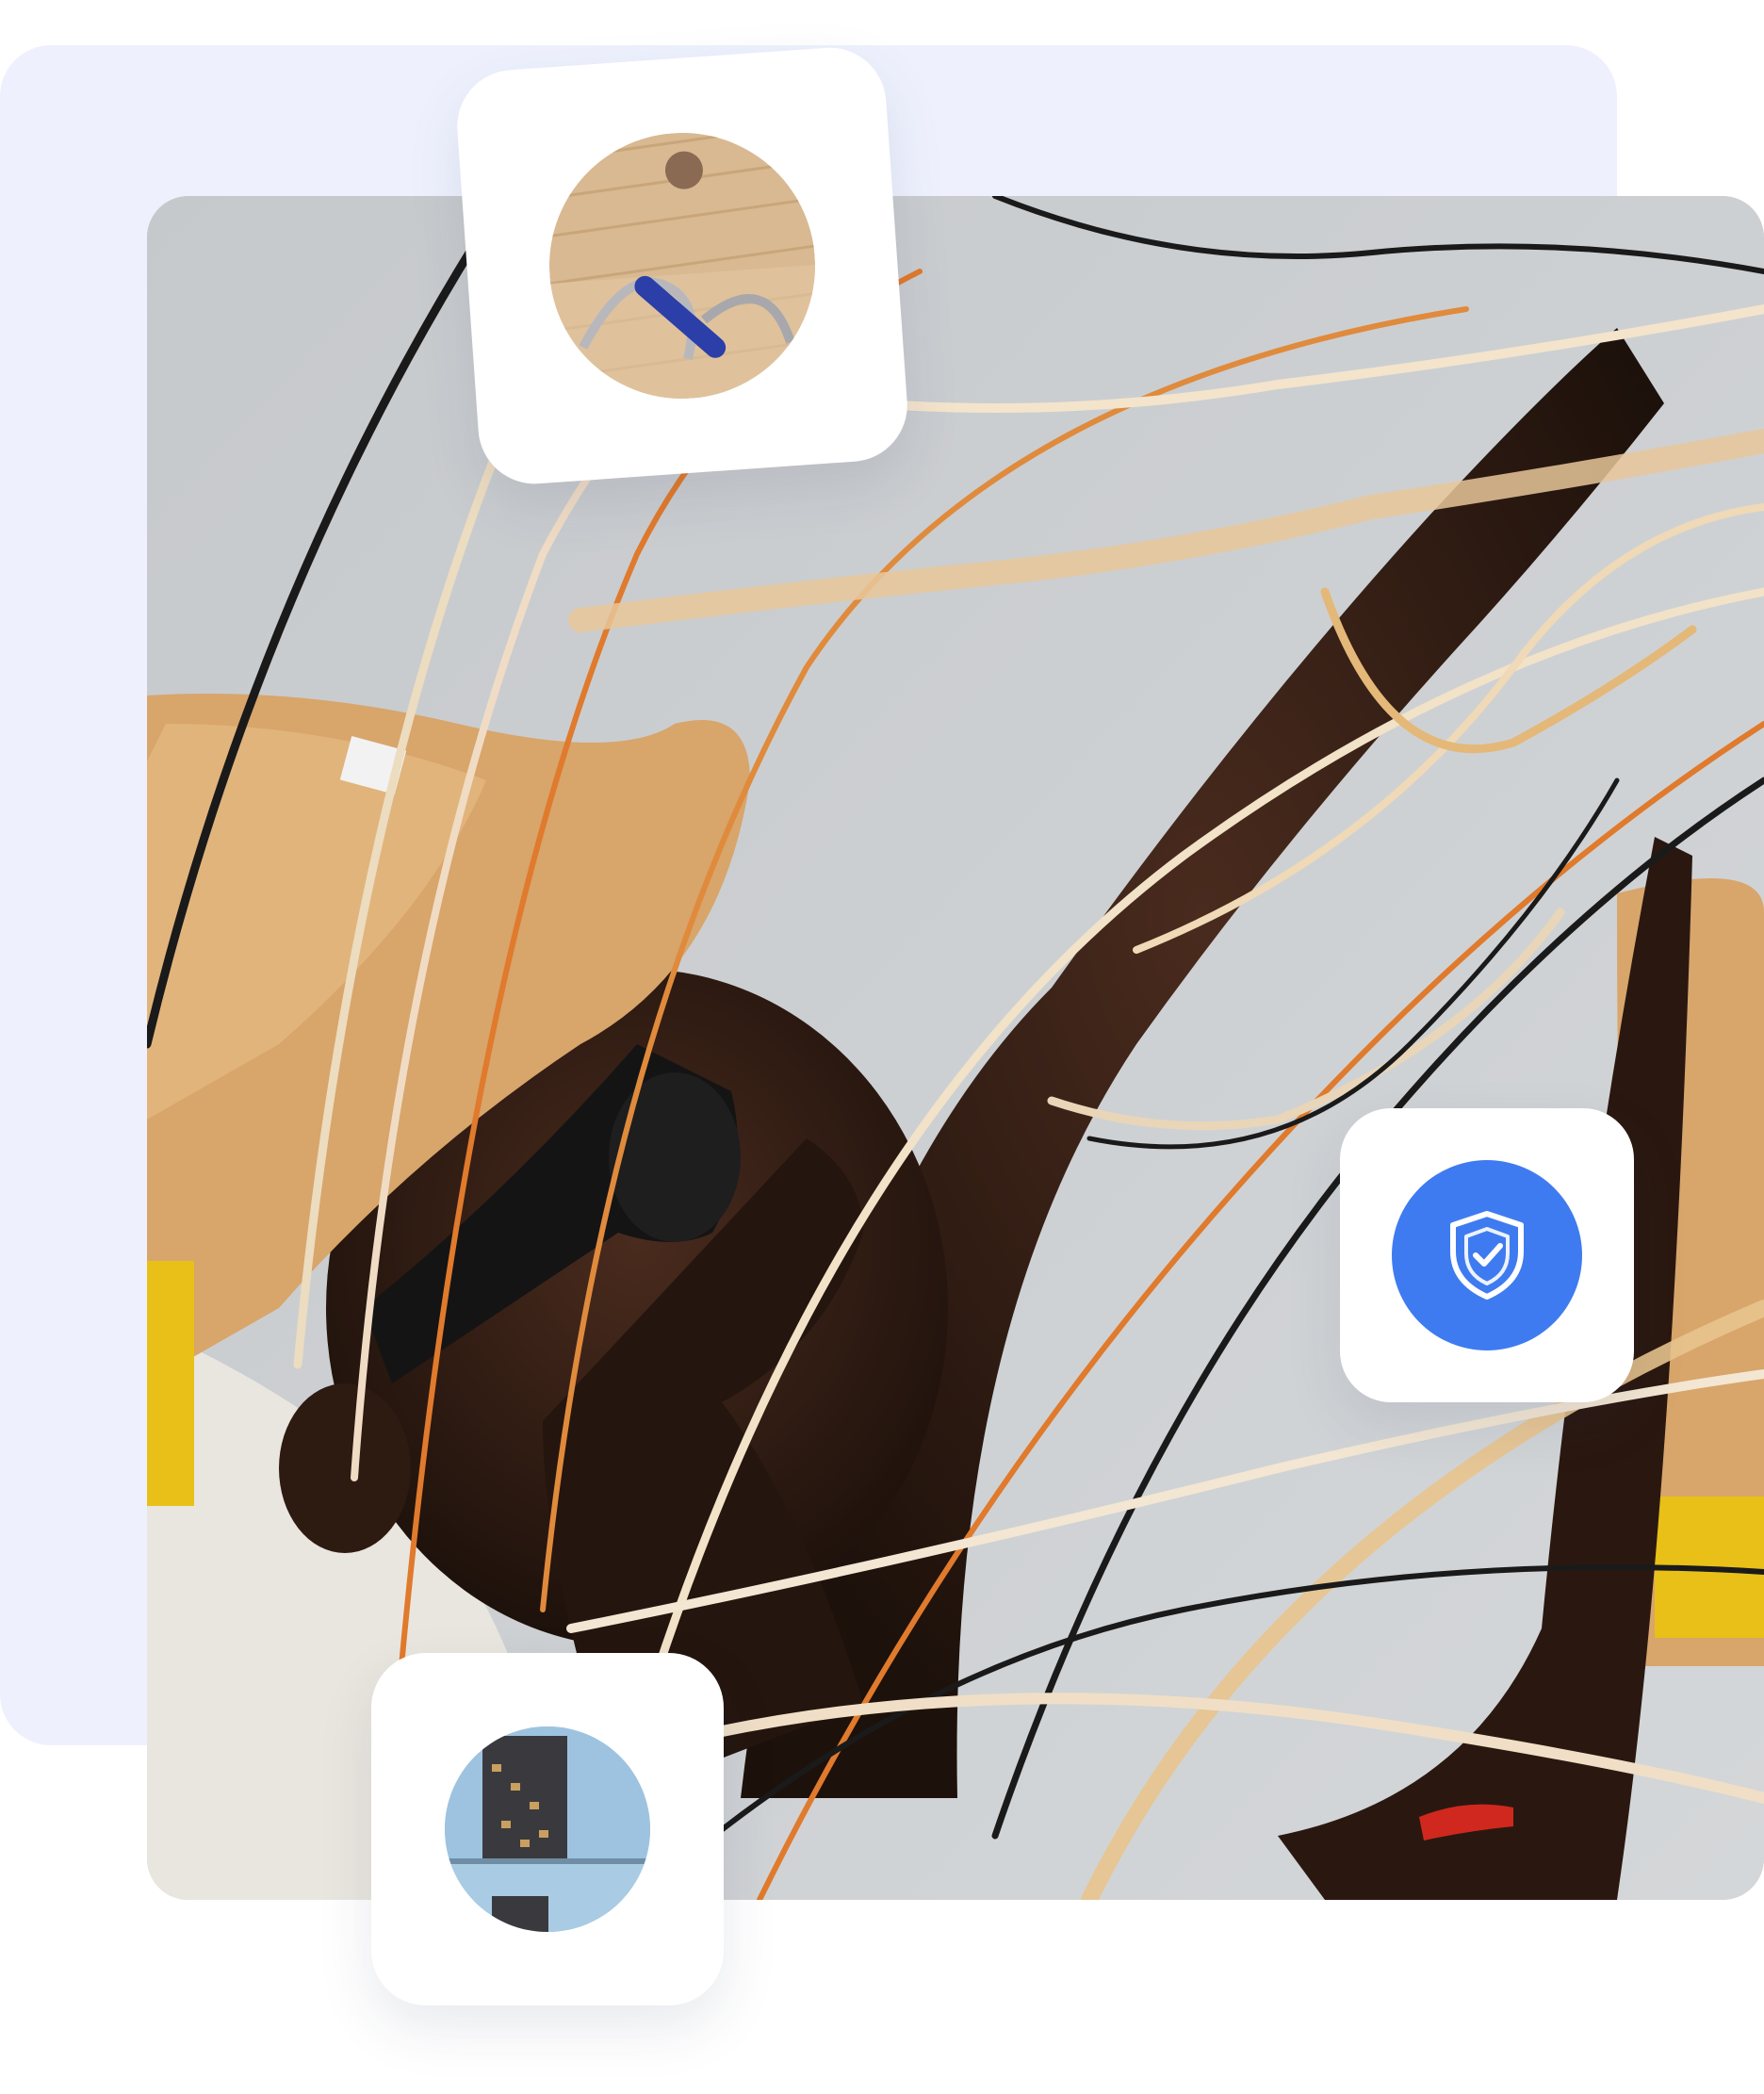  I want to click on building-card, so click(547, 1829).